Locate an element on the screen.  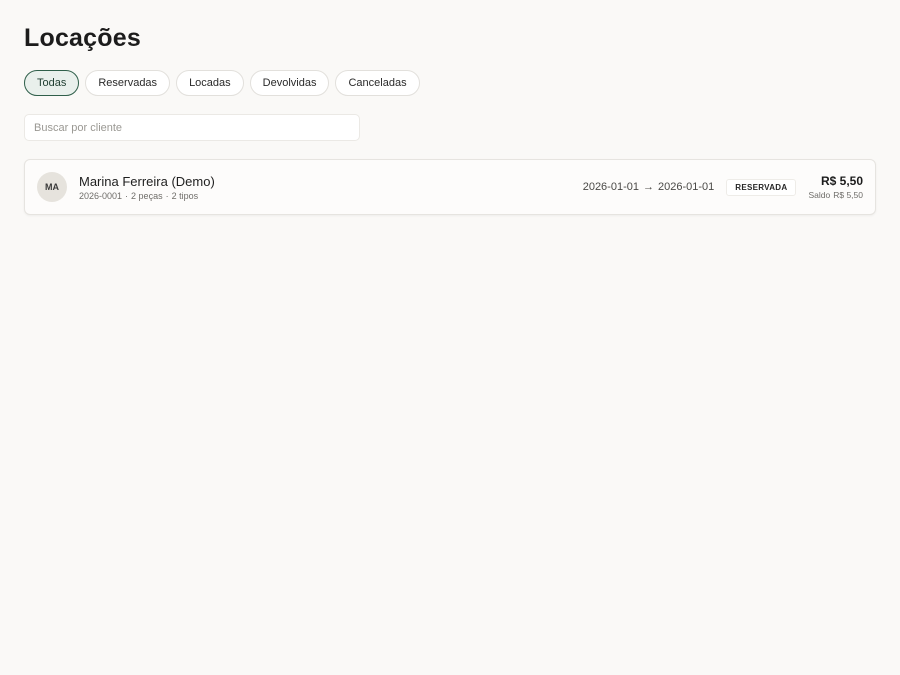
rental-period: 2026-01-01 → 2026-01-01 is located at coordinates (649, 187).